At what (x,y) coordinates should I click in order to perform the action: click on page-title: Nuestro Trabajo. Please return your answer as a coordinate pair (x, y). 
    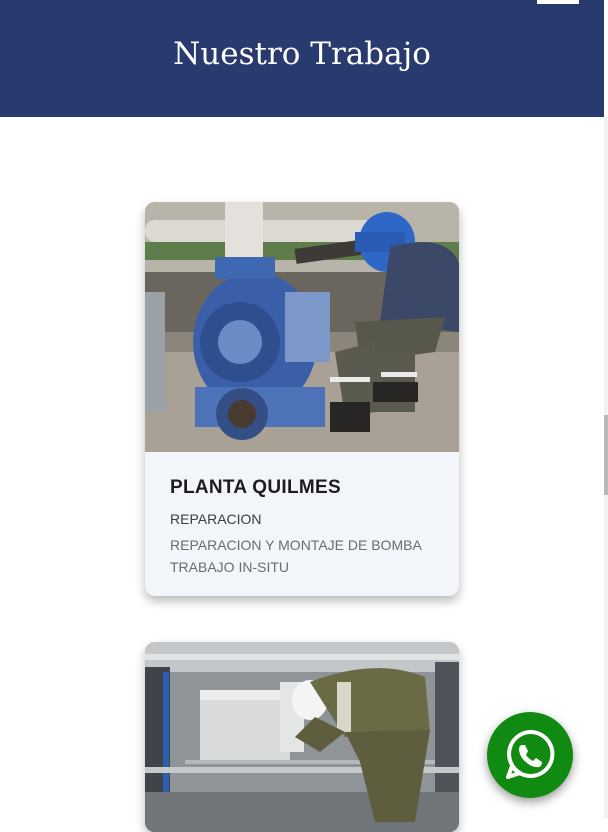
    Looking at the image, I should click on (302, 54).